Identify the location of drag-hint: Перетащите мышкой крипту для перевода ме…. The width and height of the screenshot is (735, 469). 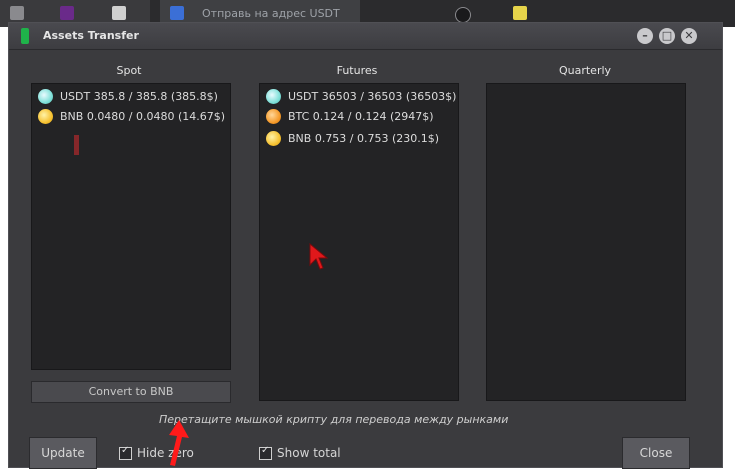
(334, 419).